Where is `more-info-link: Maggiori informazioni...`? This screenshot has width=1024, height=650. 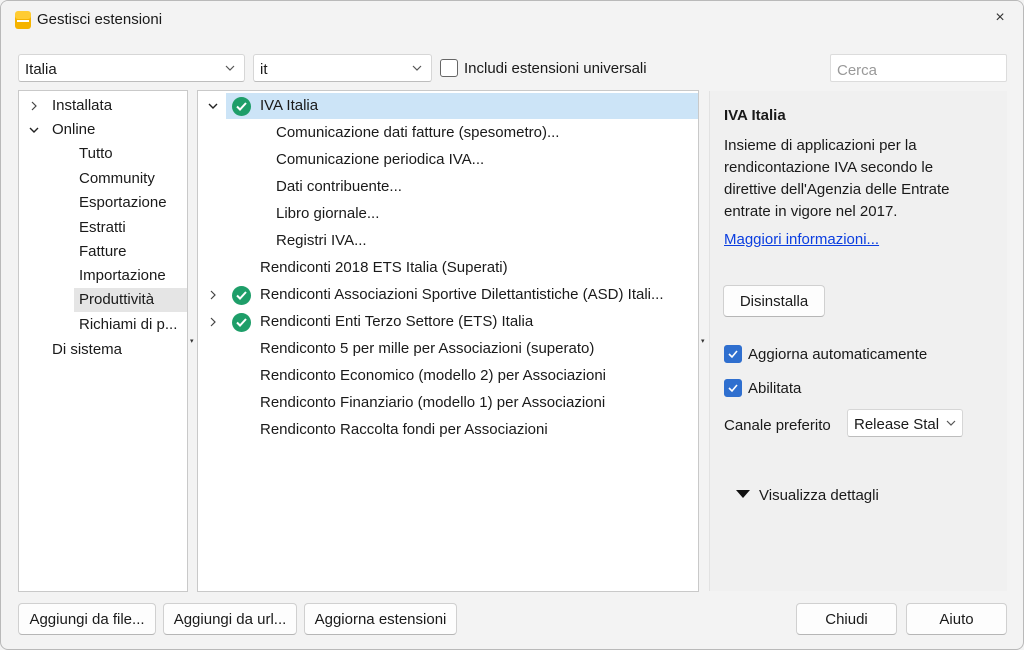
more-info-link: Maggiori informazioni... is located at coordinates (801, 239).